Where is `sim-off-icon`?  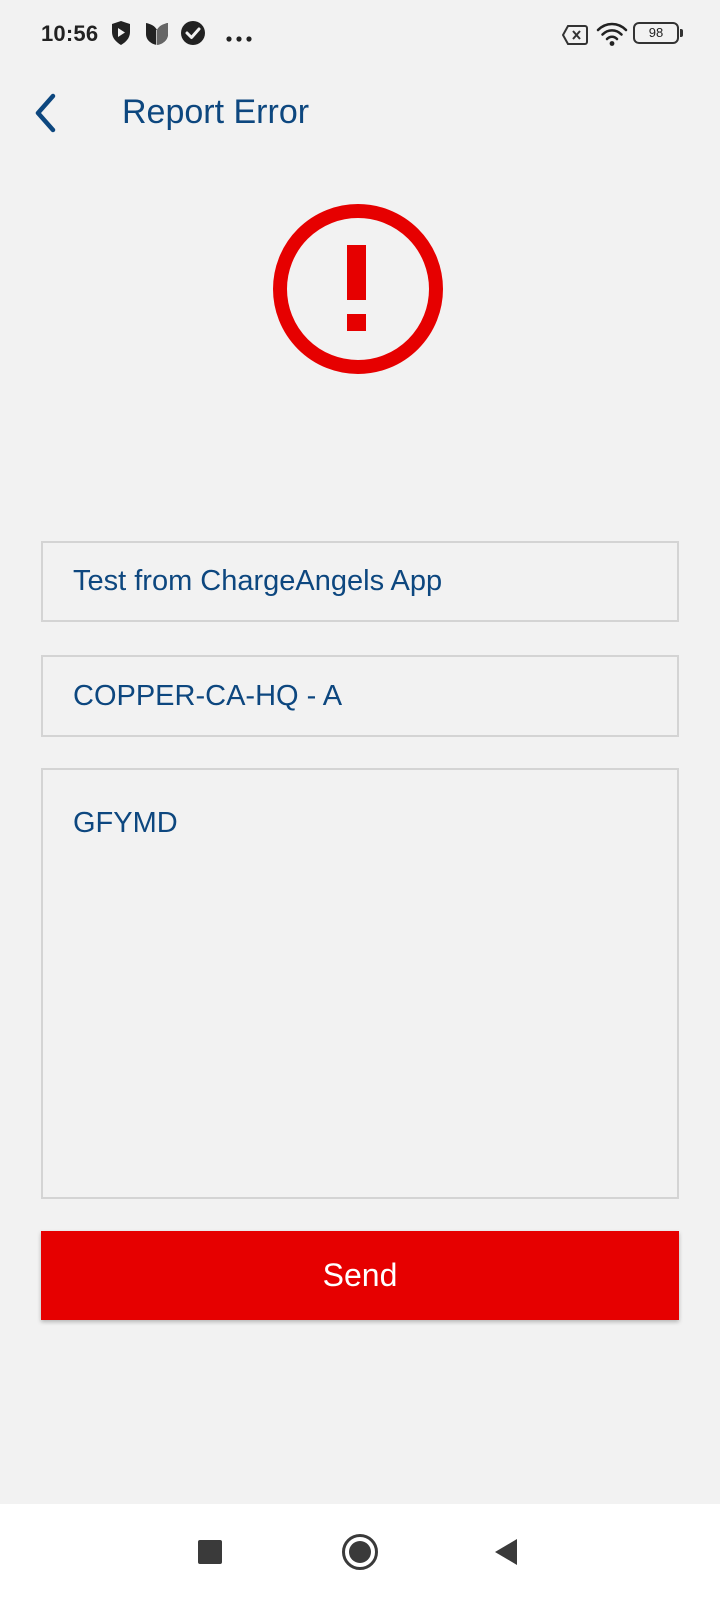
sim-off-icon is located at coordinates (574, 37).